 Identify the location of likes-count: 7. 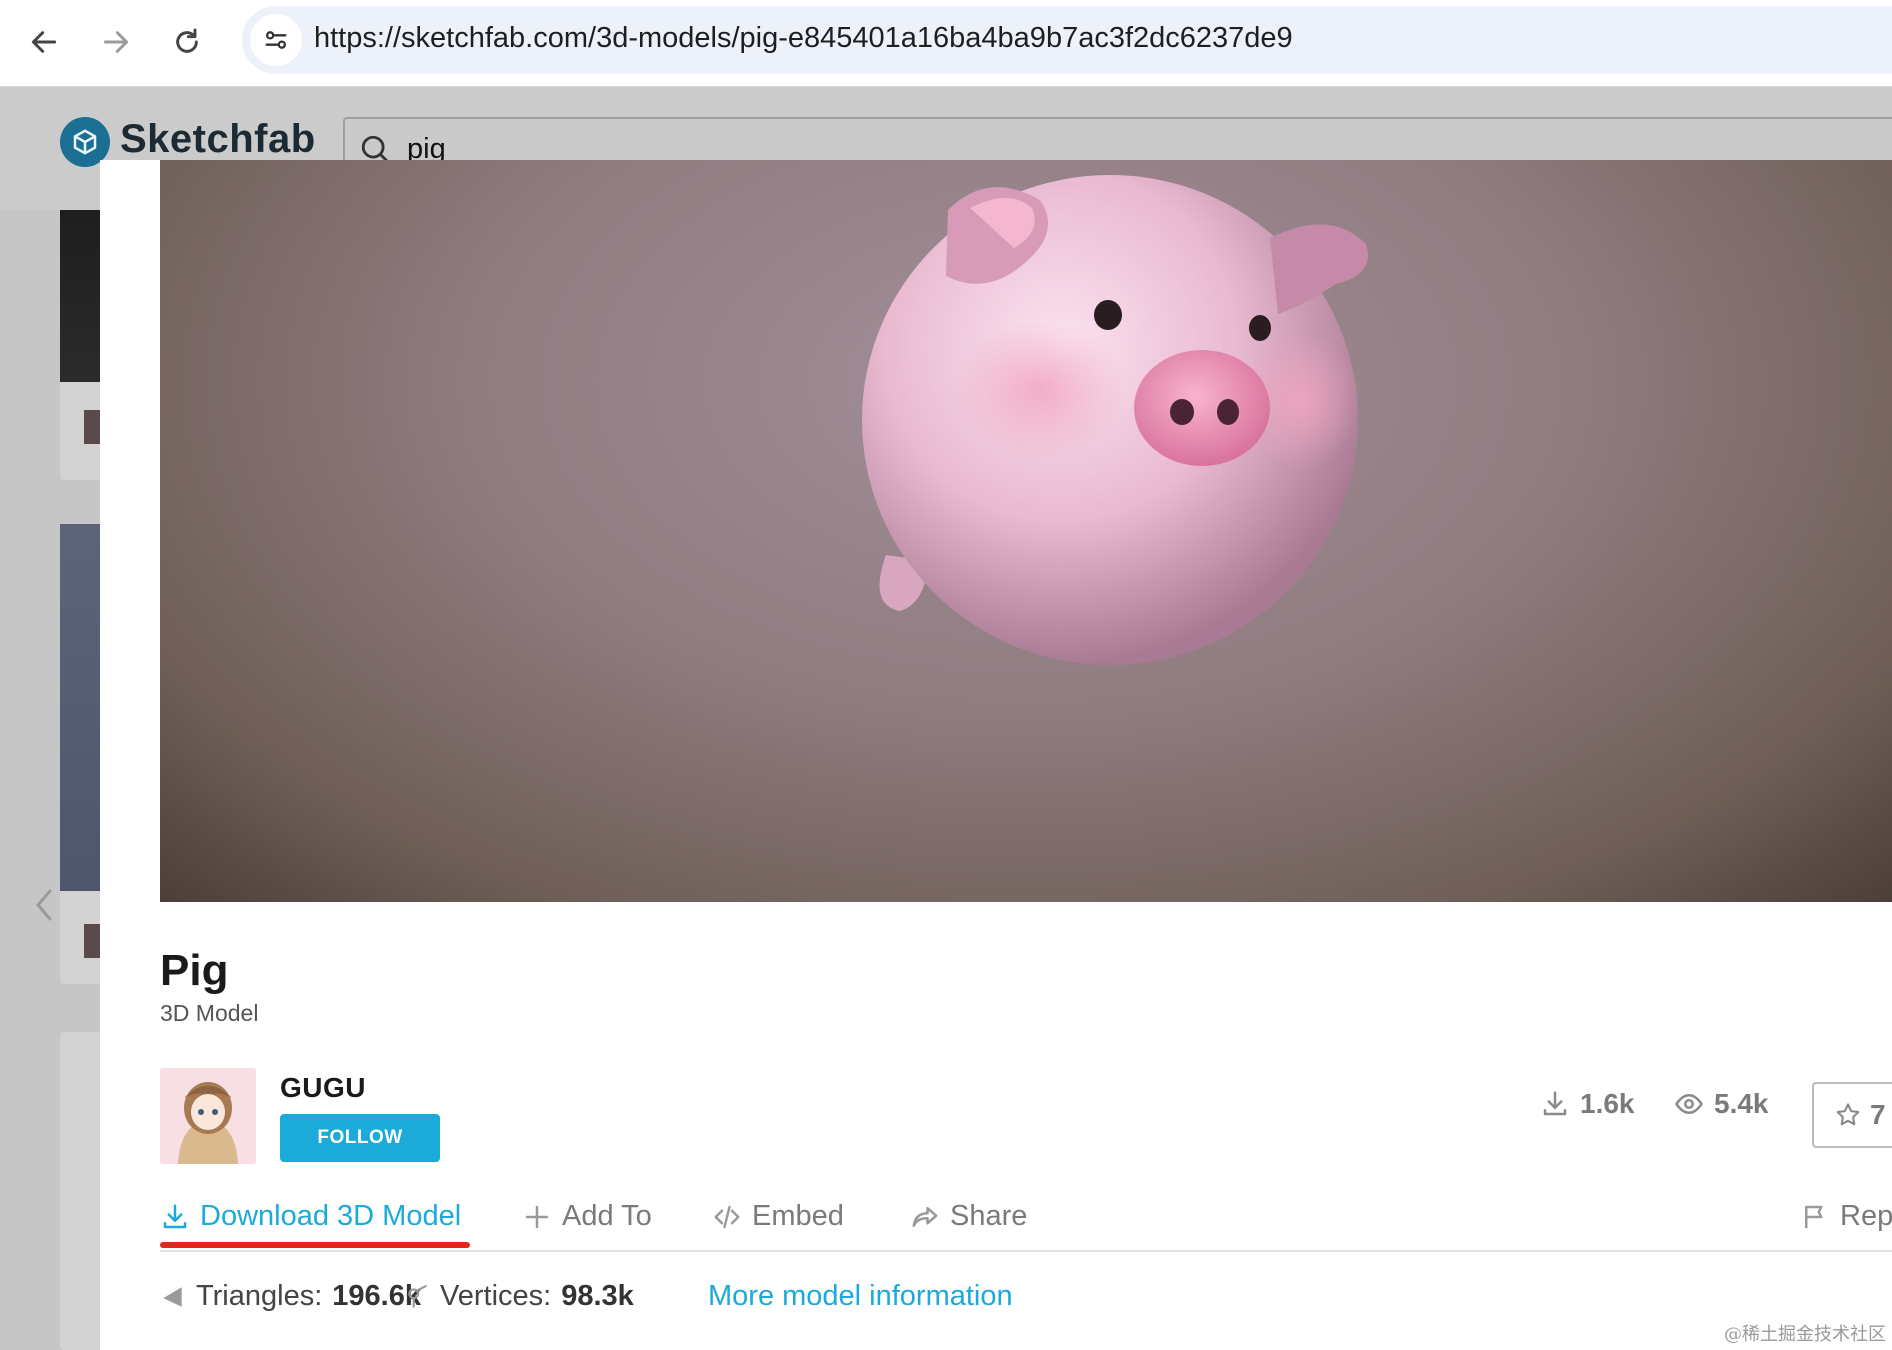
(1878, 1114).